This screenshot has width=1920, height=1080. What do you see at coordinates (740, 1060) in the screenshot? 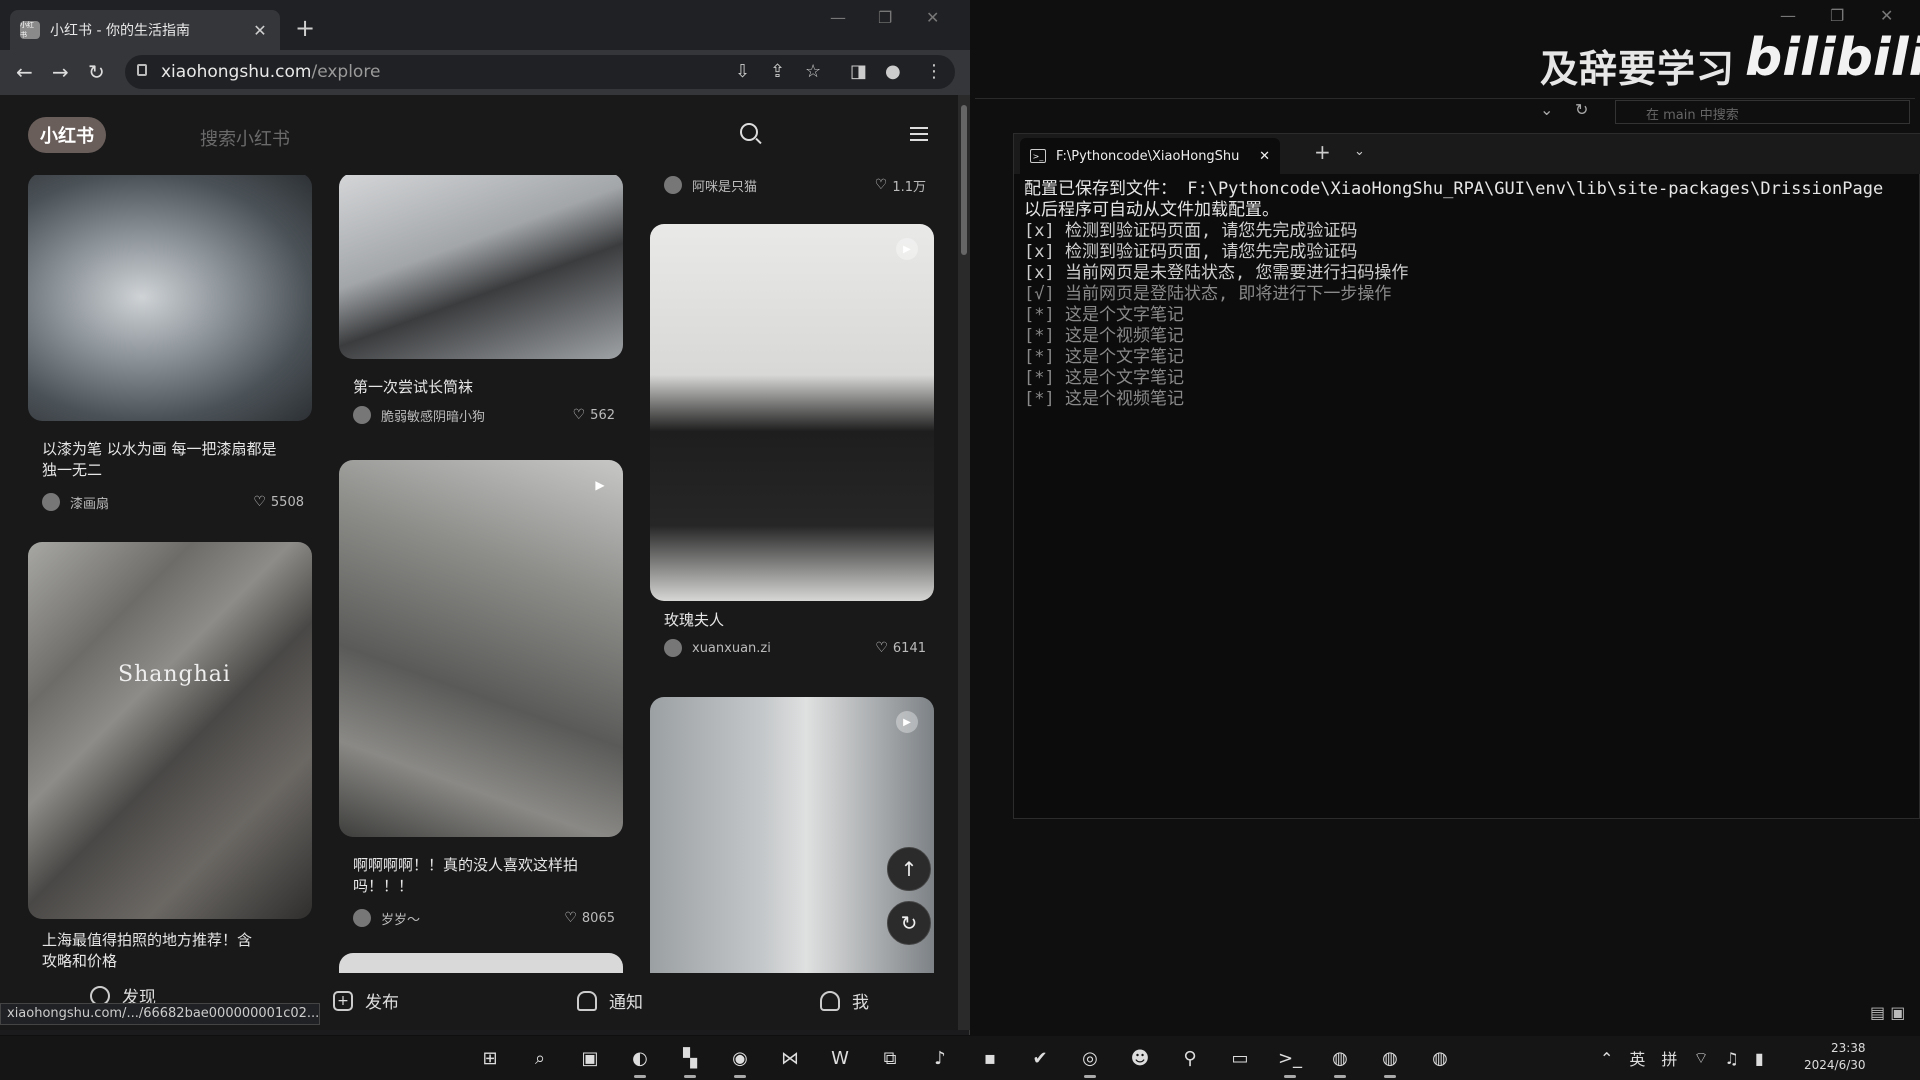
I see `app-icon: ◉` at bounding box center [740, 1060].